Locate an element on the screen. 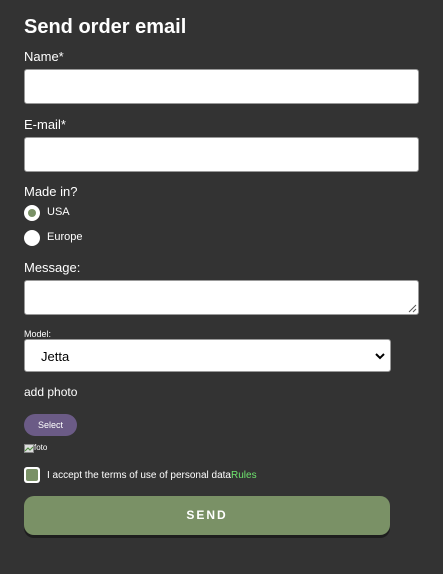 The height and width of the screenshot is (574, 443). send-button: SEND is located at coordinates (207, 515).